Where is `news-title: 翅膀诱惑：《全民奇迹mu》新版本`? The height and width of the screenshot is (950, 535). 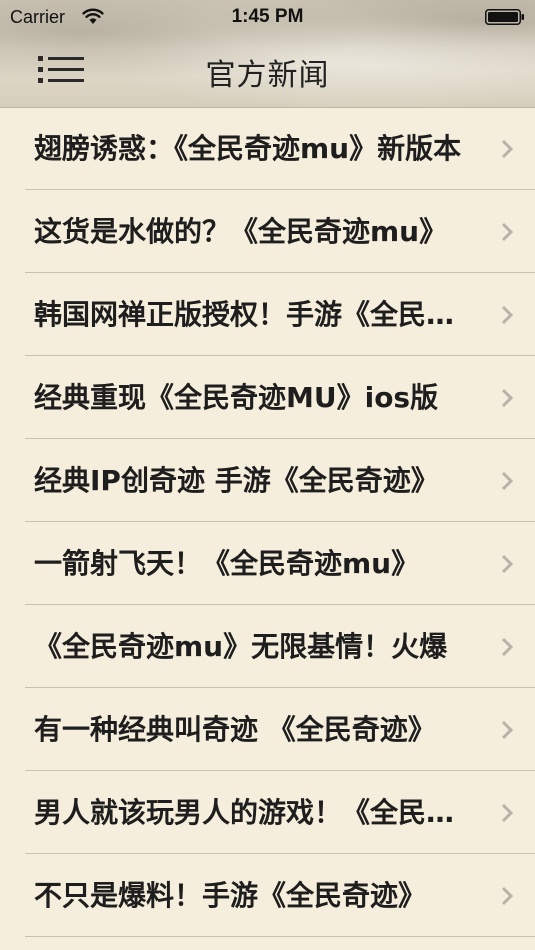
news-title: 翅膀诱惑：《全民奇迹mu》新版本 is located at coordinates (248, 148).